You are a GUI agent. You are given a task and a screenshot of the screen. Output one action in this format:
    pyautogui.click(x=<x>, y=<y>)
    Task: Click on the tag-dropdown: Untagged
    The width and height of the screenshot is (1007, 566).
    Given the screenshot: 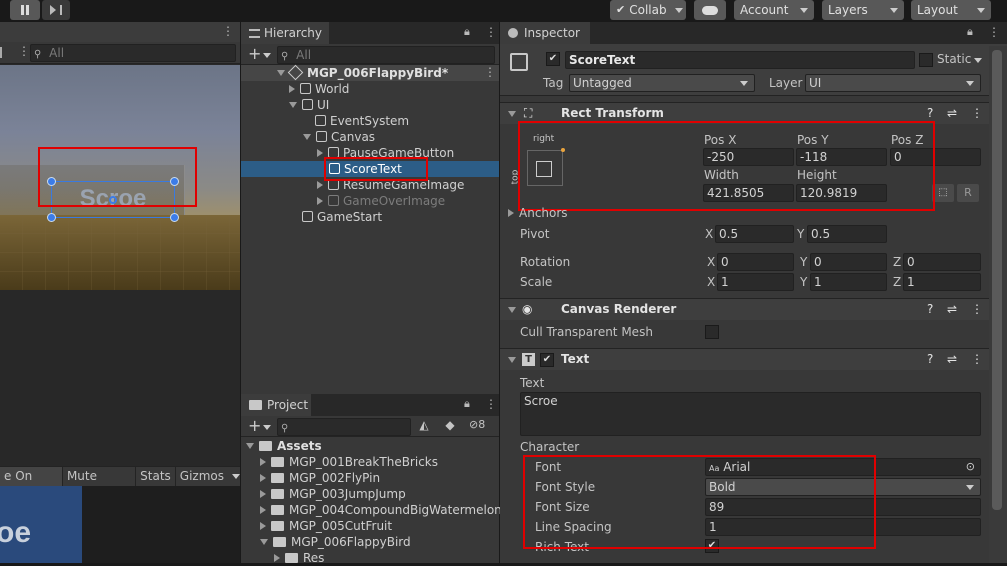 What is the action you would take?
    pyautogui.click(x=662, y=83)
    